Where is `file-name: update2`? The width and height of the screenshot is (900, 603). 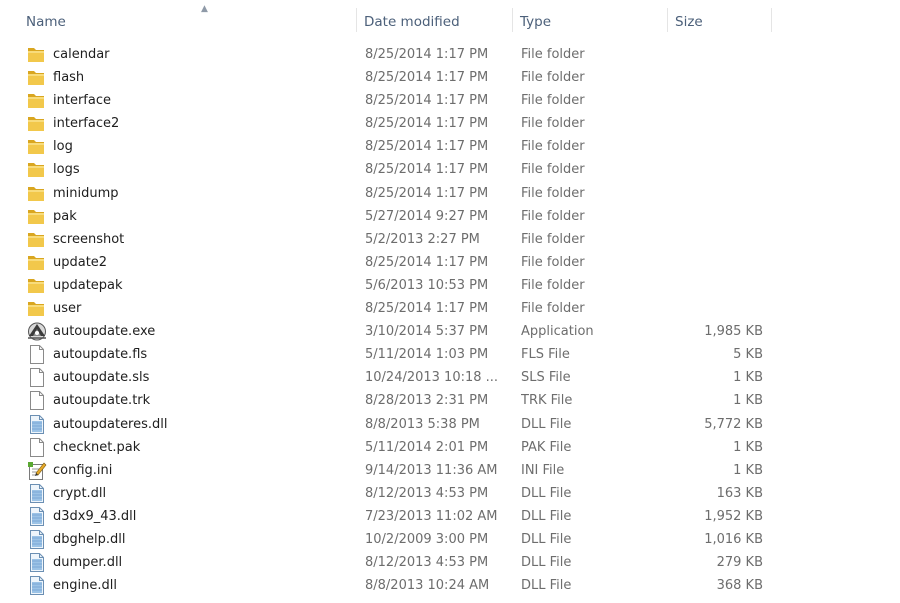
file-name: update2 is located at coordinates (80, 262).